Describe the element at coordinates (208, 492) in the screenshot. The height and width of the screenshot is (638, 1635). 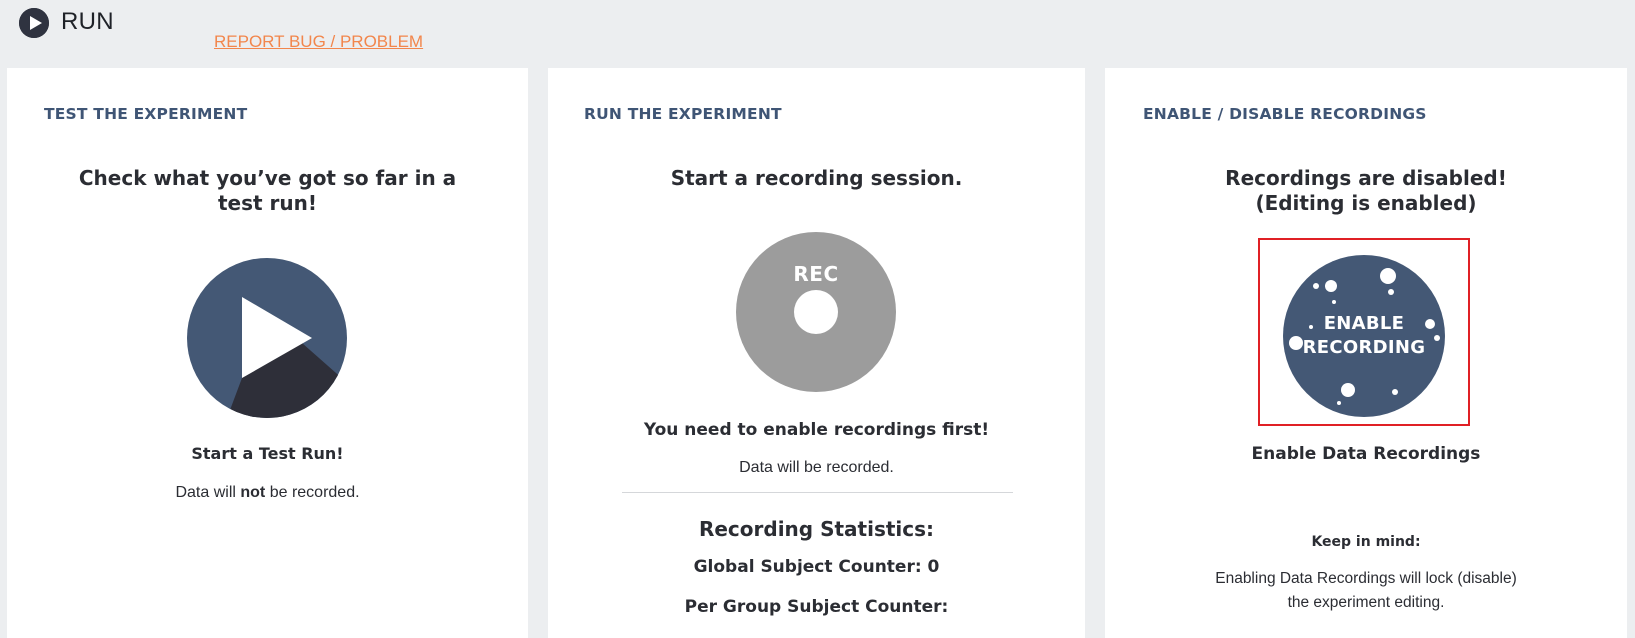
I see `test-note-prefix: Data will` at that location.